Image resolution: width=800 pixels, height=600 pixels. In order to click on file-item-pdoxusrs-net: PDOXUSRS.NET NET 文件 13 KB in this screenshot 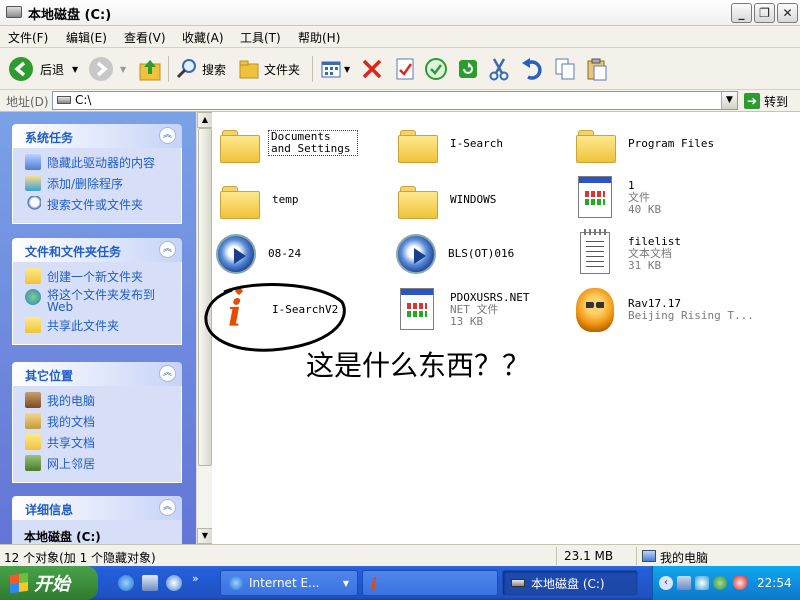, I will do `click(479, 309)`.